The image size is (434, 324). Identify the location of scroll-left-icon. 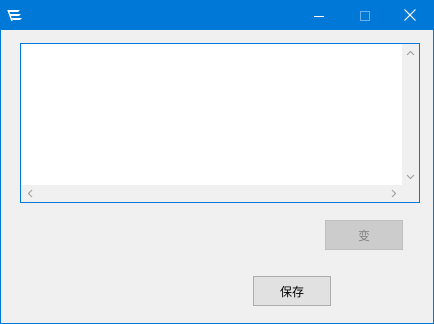
(29, 193).